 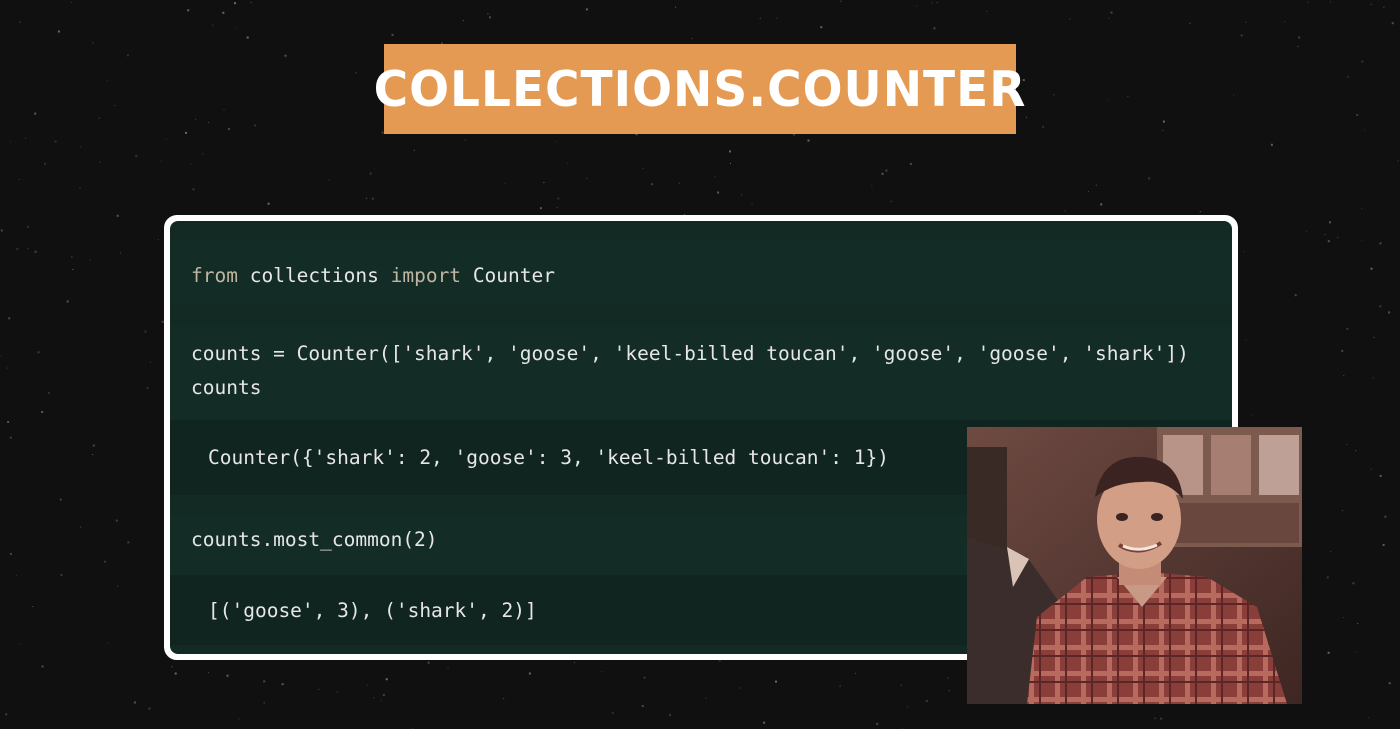 What do you see at coordinates (426, 275) in the screenshot?
I see `keyword-import: import` at bounding box center [426, 275].